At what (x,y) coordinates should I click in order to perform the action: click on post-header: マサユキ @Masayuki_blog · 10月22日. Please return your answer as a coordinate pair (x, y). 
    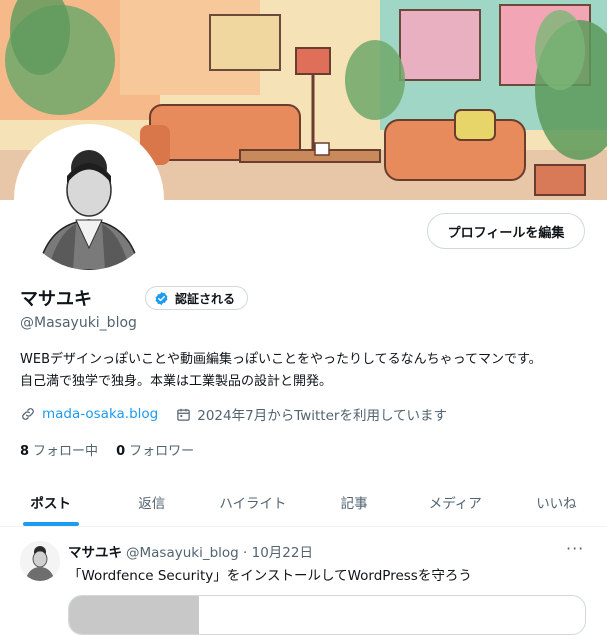
    Looking at the image, I should click on (190, 551).